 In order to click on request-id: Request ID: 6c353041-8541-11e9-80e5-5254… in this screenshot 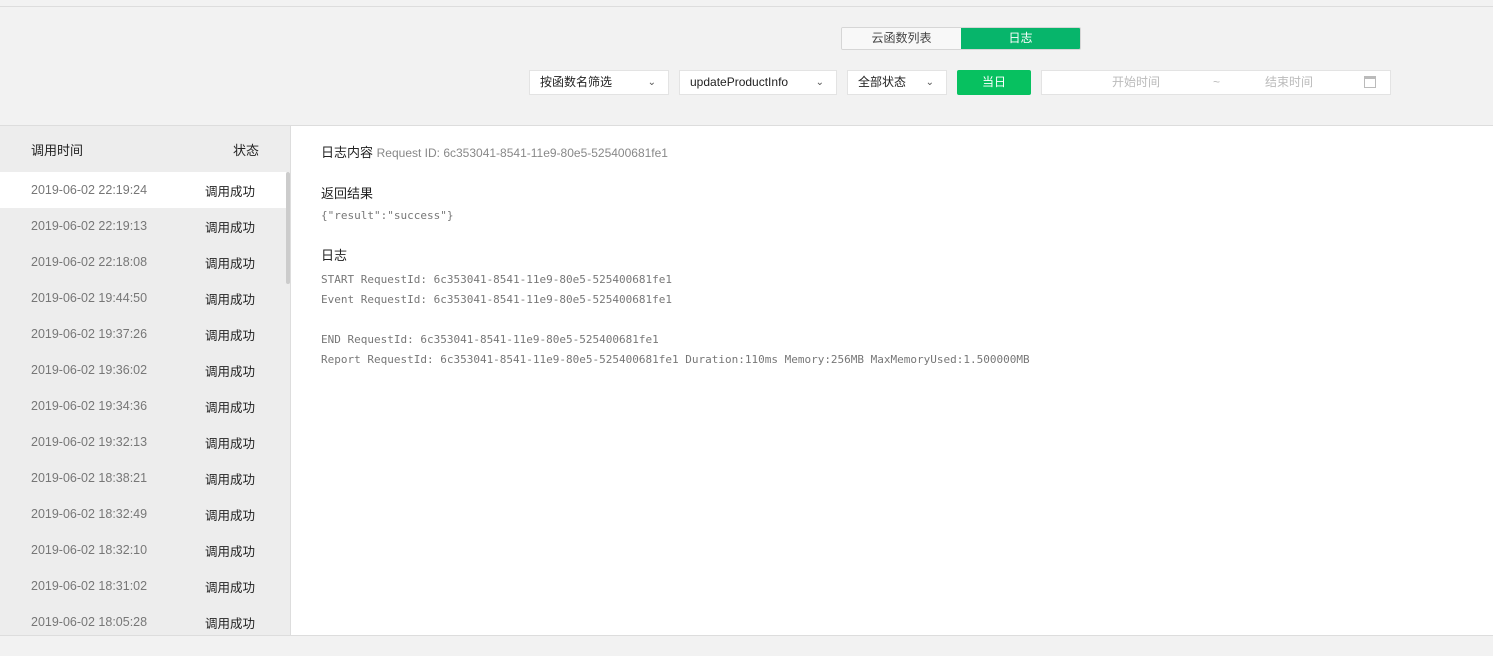, I will do `click(522, 153)`.